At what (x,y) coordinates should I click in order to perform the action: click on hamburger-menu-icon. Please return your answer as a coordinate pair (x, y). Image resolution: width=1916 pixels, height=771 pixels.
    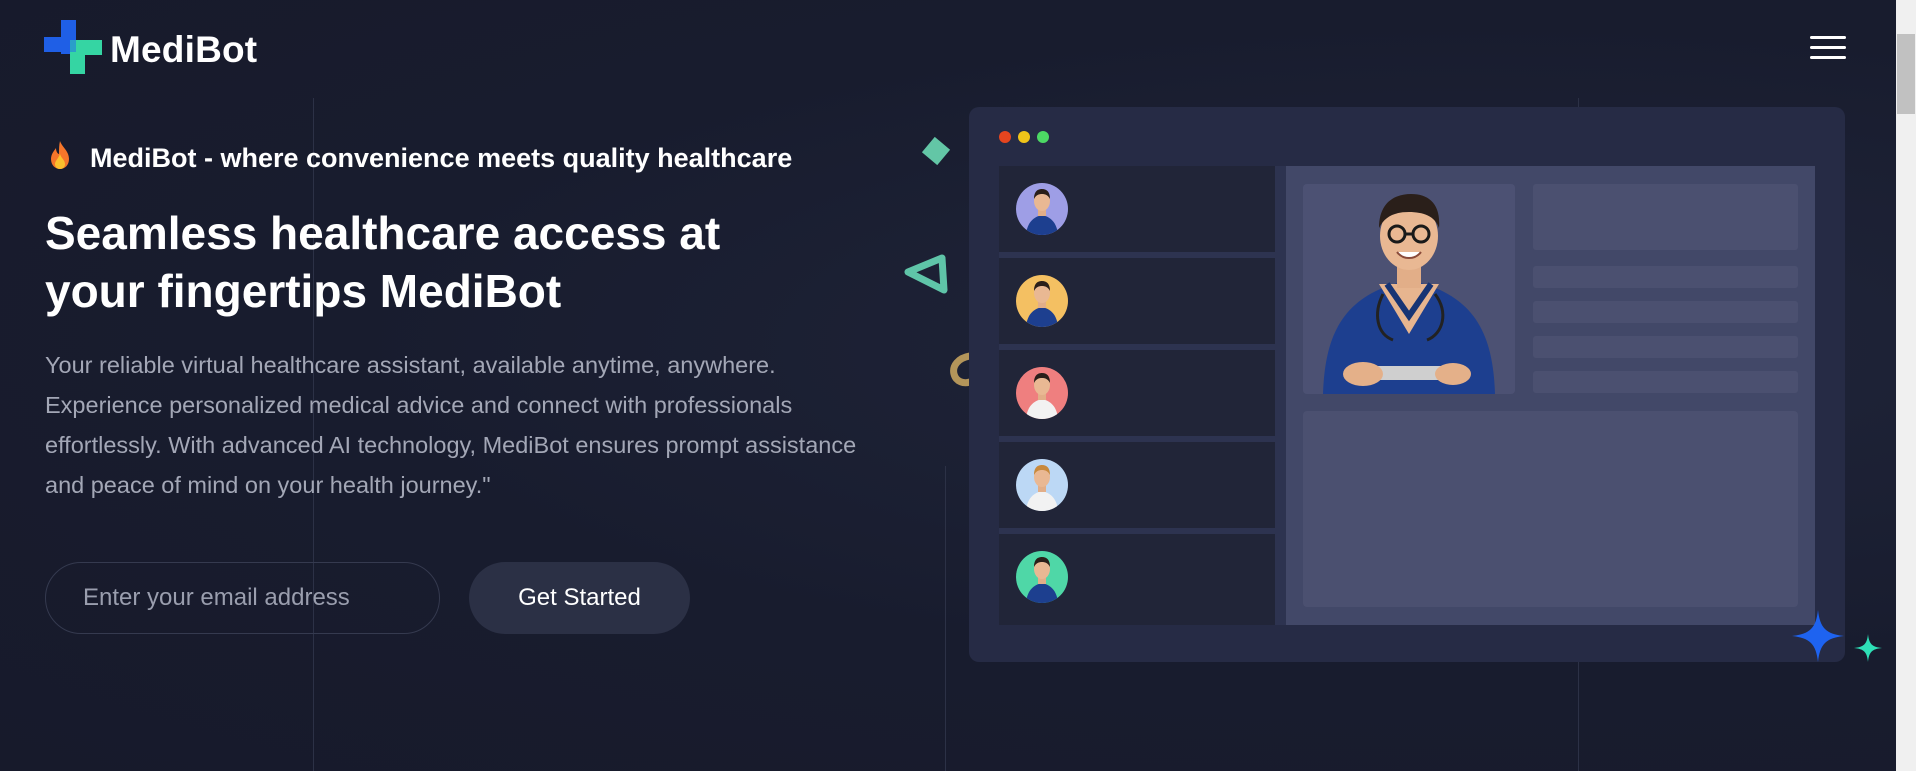
    Looking at the image, I should click on (1828, 48).